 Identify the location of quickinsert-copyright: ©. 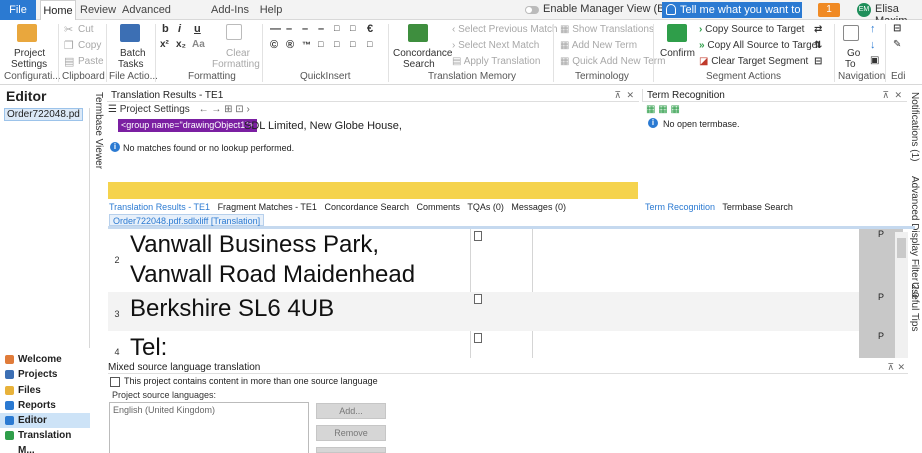
(274, 45).